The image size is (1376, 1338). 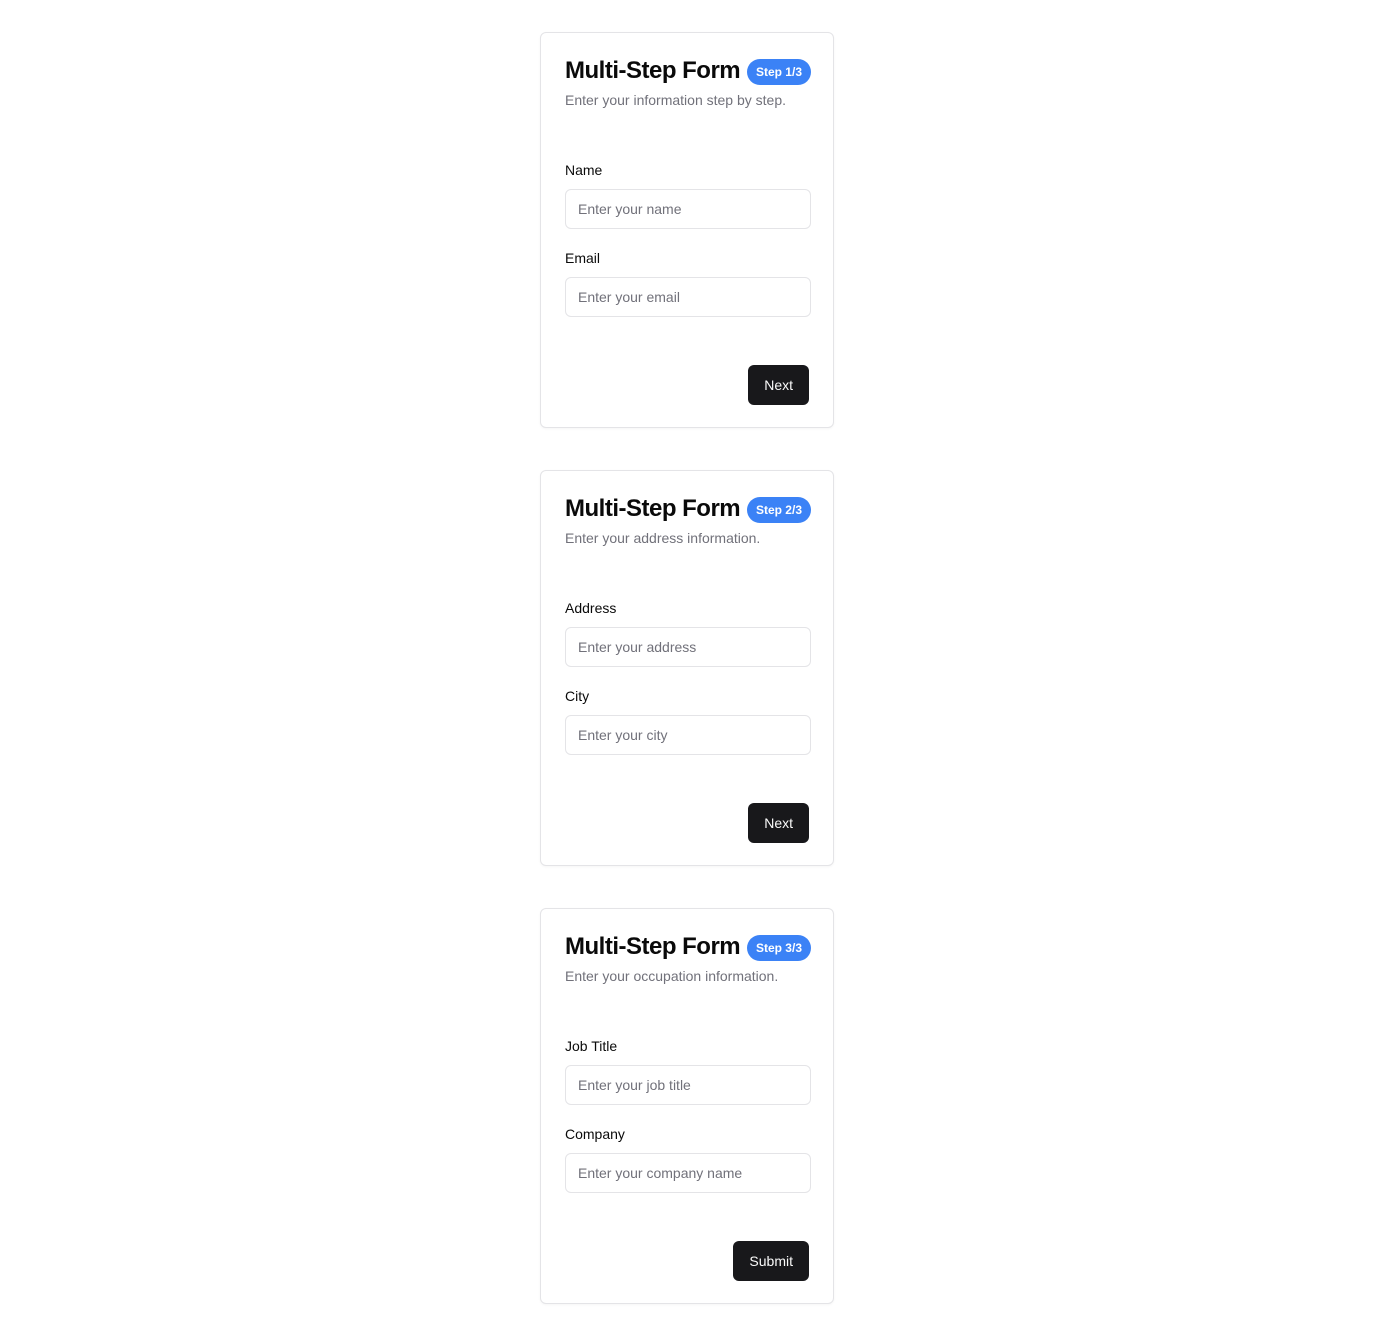 I want to click on form-description: Enter your information step by step., so click(x=675, y=100).